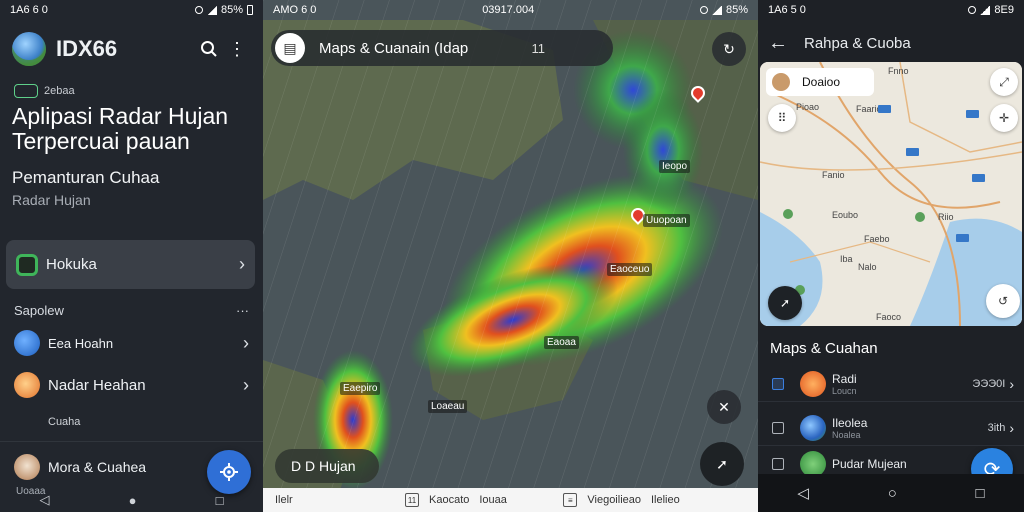  I want to click on subtitle: Pemanturan Cuhaa, so click(86, 177).